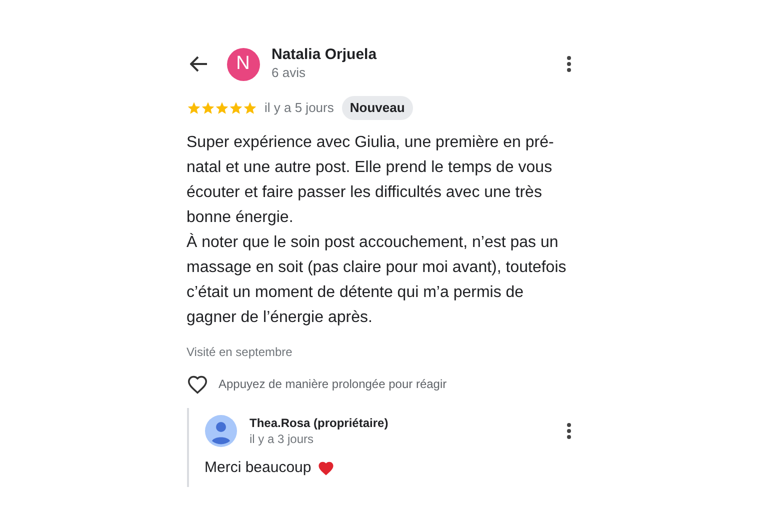  What do you see at coordinates (325, 55) in the screenshot?
I see `reviewer-name: Natalia Orjuela` at bounding box center [325, 55].